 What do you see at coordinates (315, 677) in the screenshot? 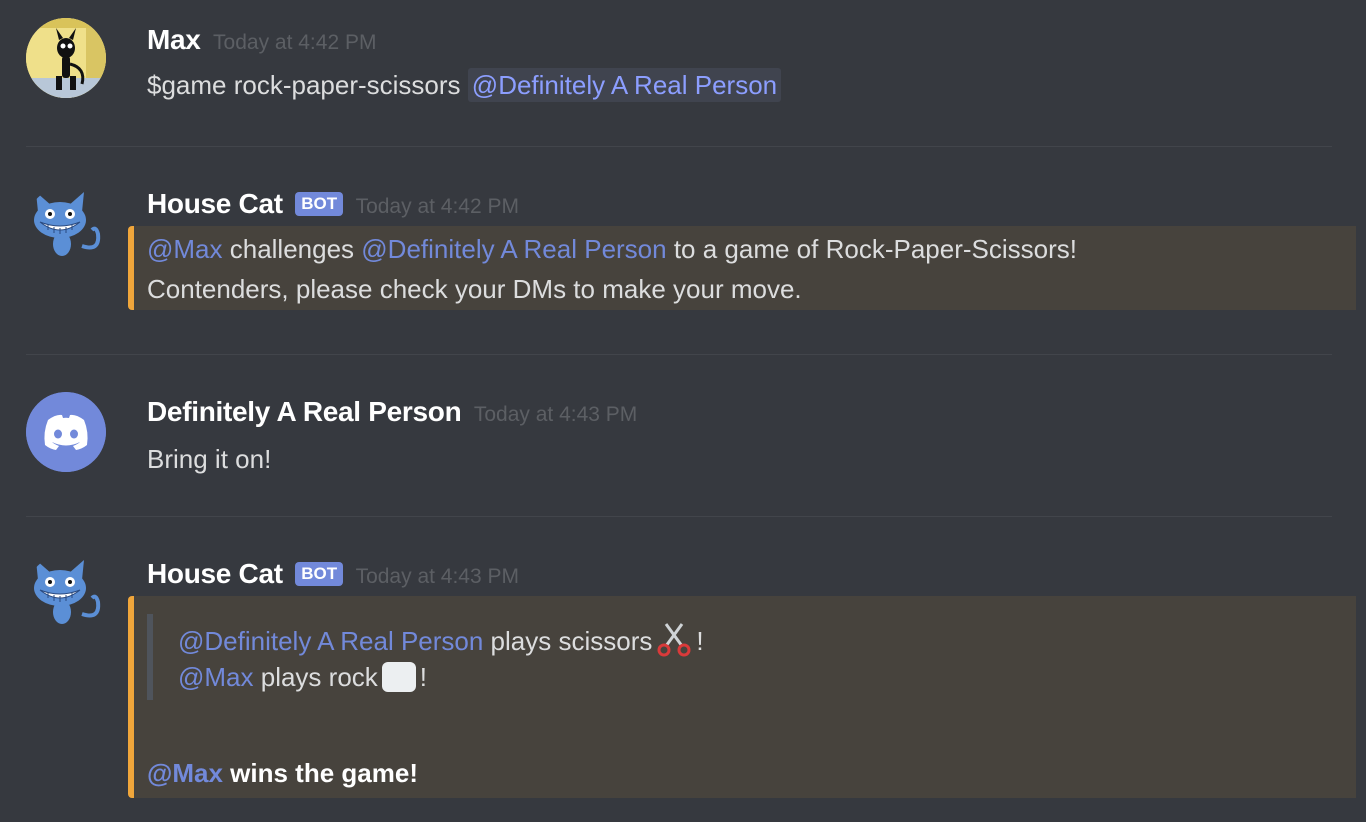
I see `quote-text: plays rock` at bounding box center [315, 677].